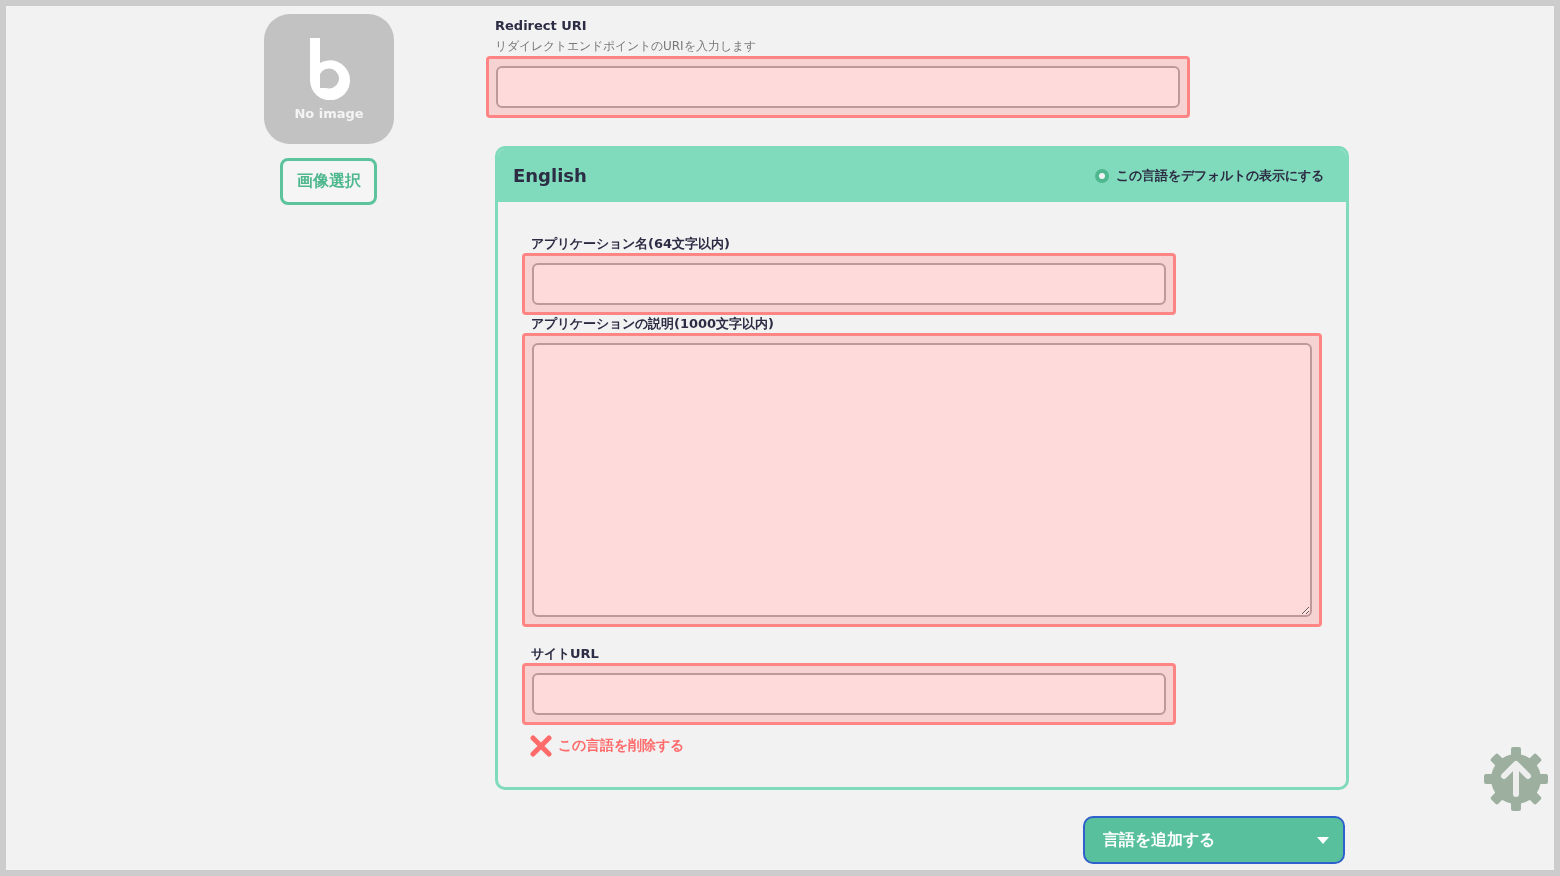  What do you see at coordinates (626, 46) in the screenshot?
I see `field-hint: リダイレクトエンドポイントのURIを入力します` at bounding box center [626, 46].